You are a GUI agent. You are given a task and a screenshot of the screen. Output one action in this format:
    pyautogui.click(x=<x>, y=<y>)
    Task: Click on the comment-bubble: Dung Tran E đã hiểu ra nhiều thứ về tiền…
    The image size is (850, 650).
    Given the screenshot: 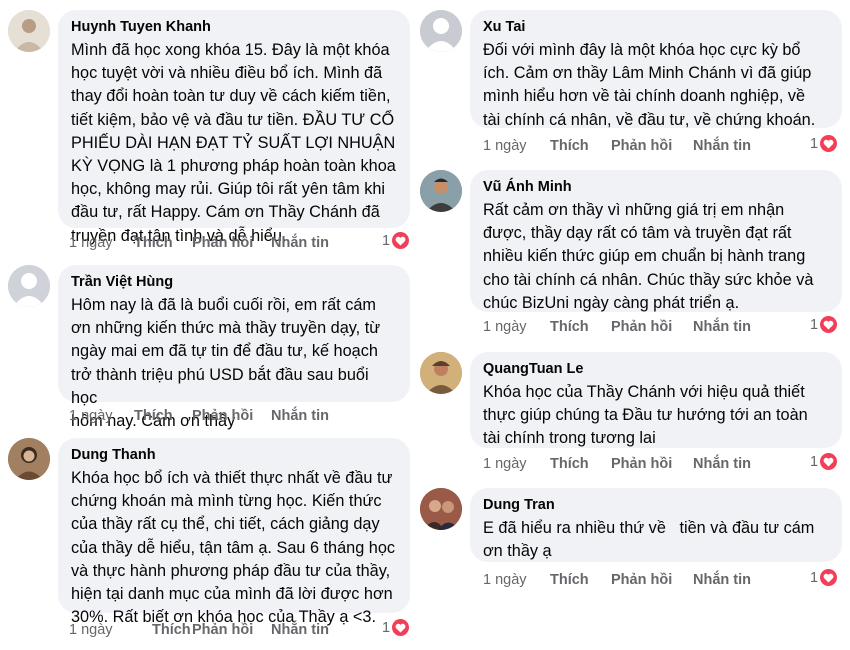 What is the action you would take?
    pyautogui.click(x=656, y=525)
    